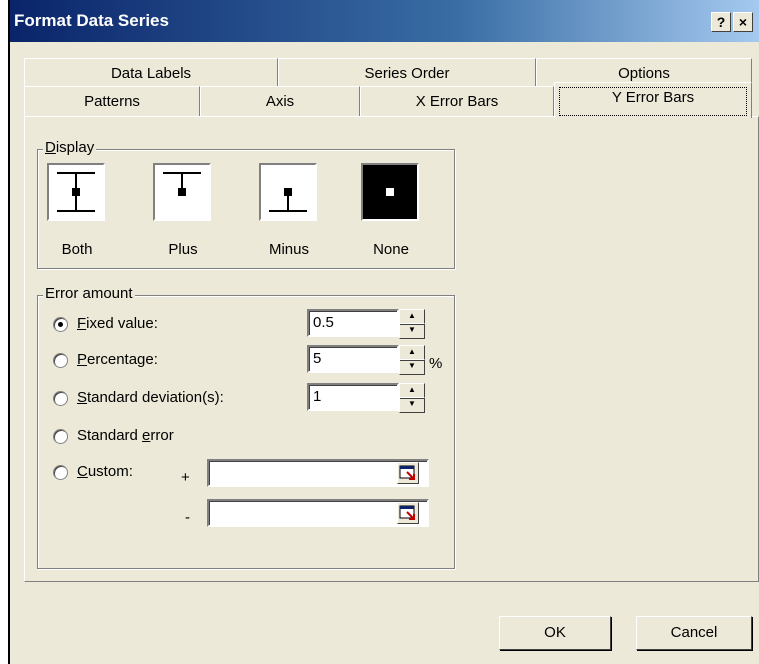 The height and width of the screenshot is (664, 759). I want to click on tab-patterns: Patterns, so click(112, 102).